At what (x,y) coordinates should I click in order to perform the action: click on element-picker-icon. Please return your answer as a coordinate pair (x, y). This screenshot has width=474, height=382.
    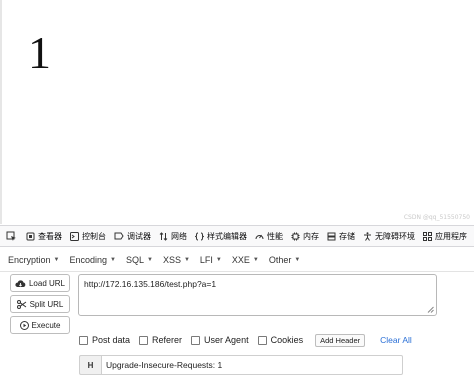
    Looking at the image, I should click on (11, 236).